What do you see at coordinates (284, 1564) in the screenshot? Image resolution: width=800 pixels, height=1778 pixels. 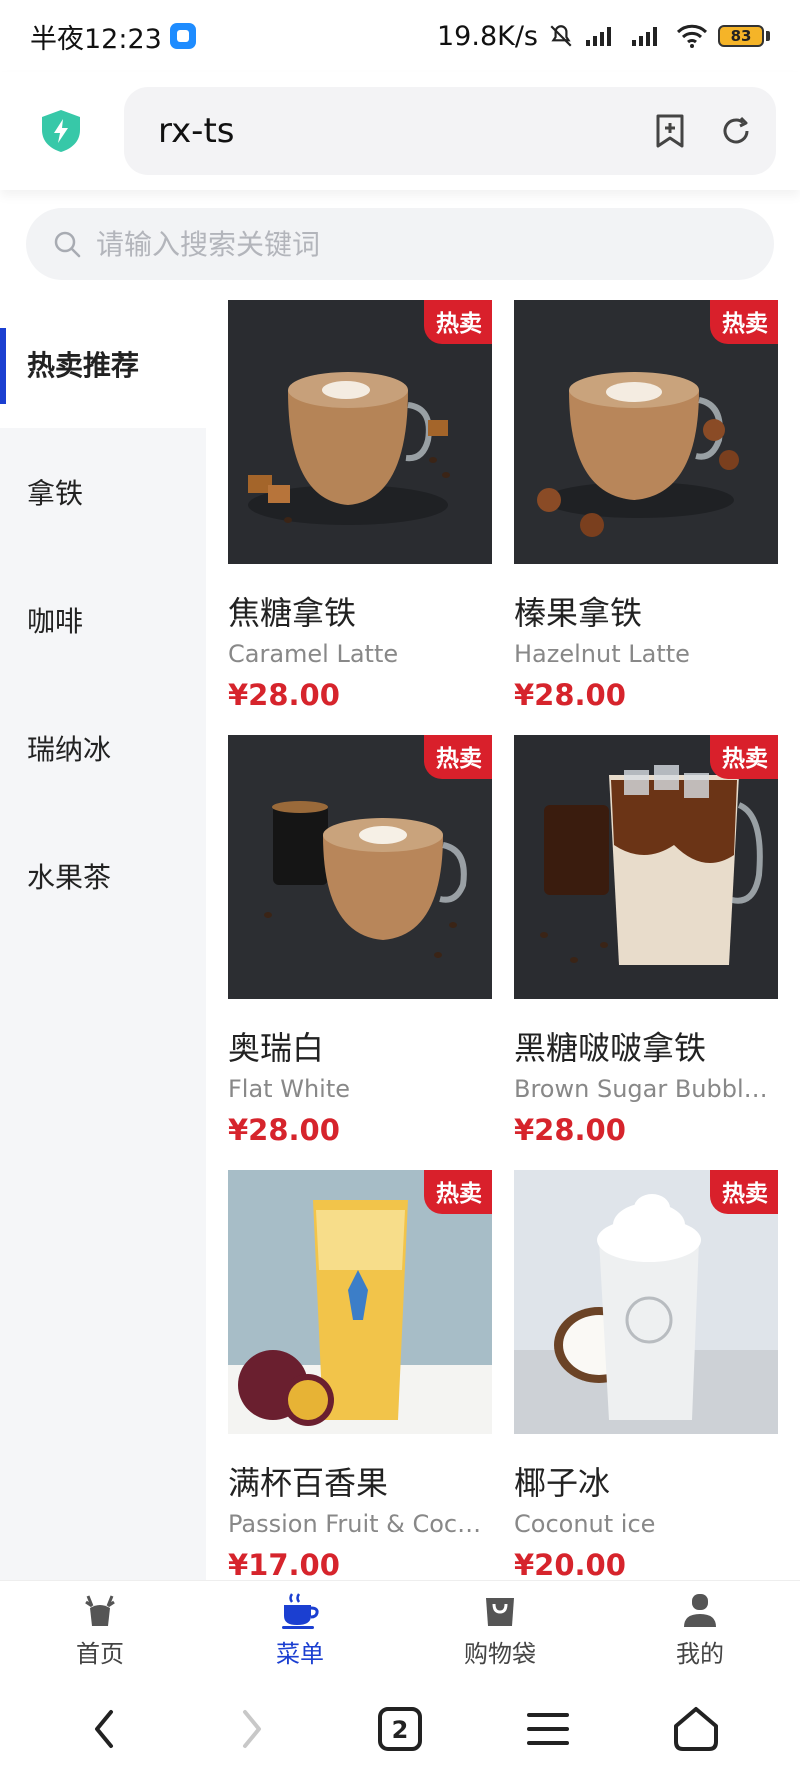 I see `product-price: ¥17.00` at bounding box center [284, 1564].